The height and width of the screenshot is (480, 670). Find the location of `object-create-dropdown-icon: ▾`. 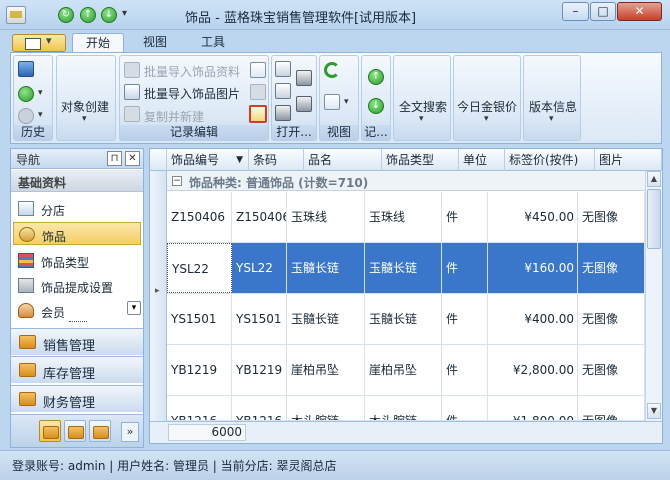

object-create-dropdown-icon: ▾ is located at coordinates (84, 119).